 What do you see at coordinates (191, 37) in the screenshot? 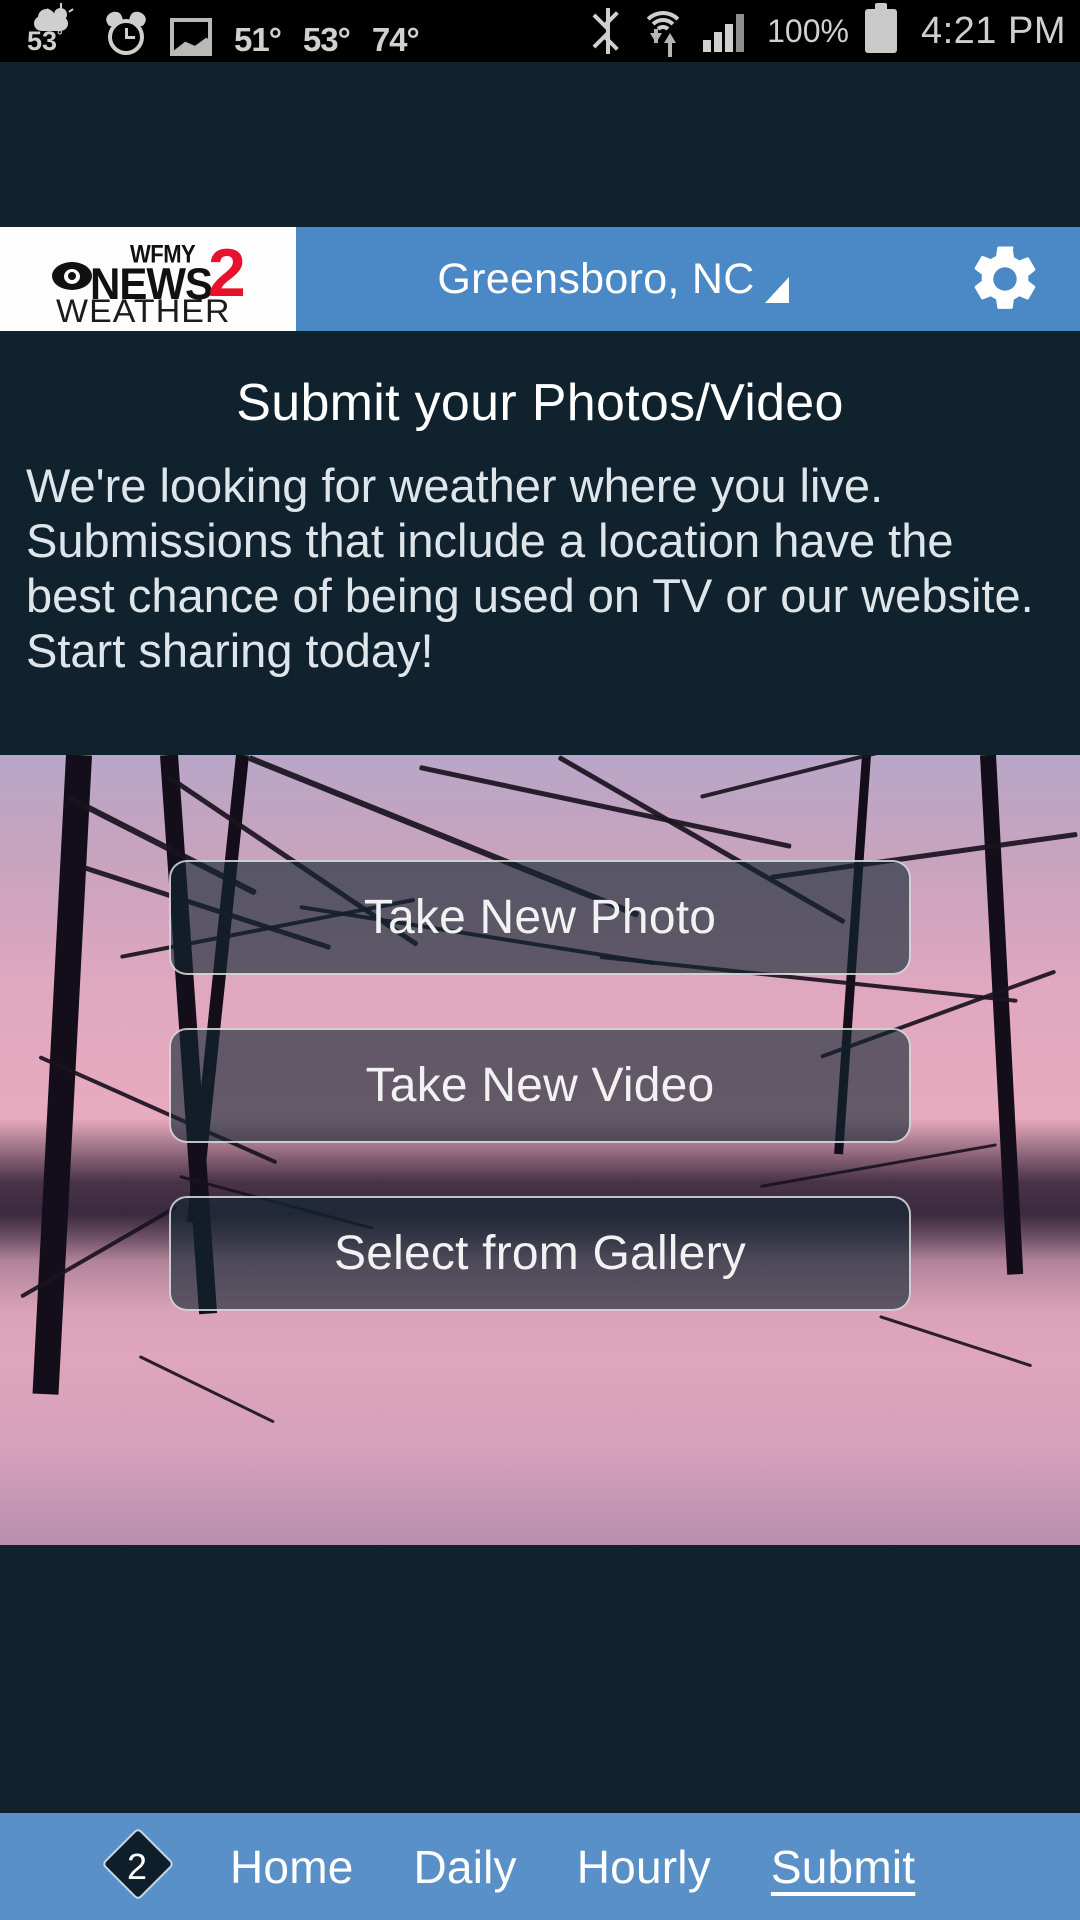
I see `picture-icon` at bounding box center [191, 37].